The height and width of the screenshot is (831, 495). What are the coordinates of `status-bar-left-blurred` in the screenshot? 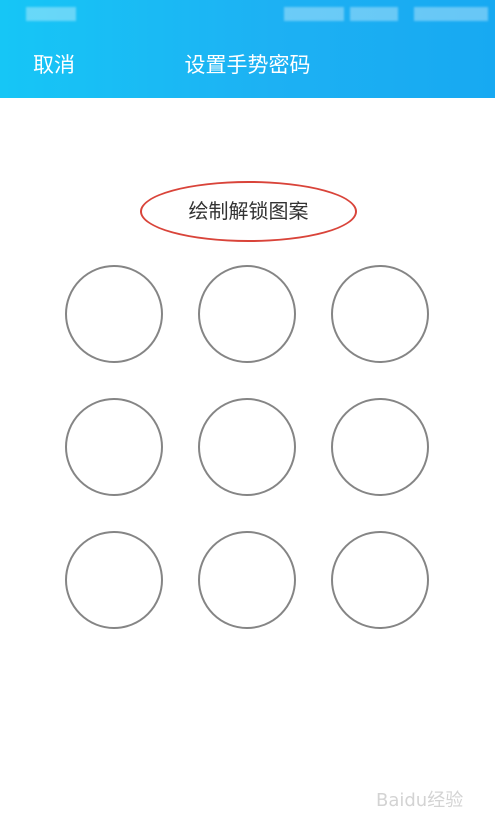 It's located at (51, 14).